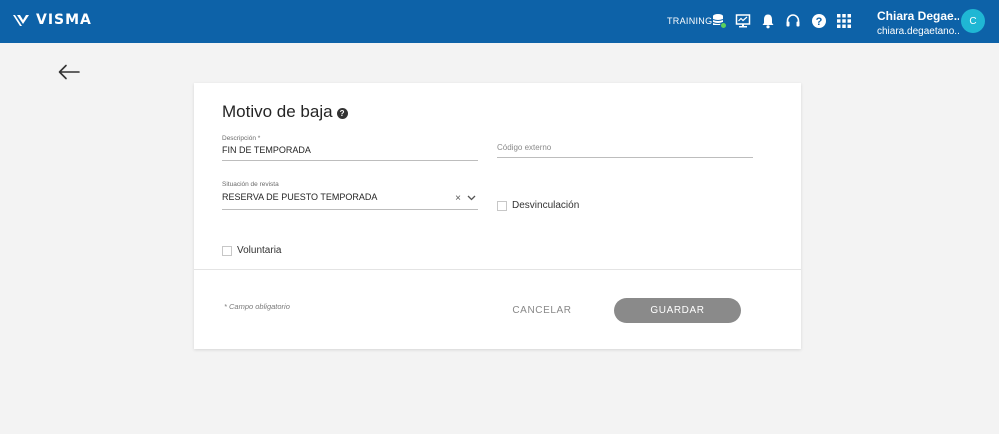 This screenshot has height=434, width=999. I want to click on visma-logo: VISMA, so click(52, 20).